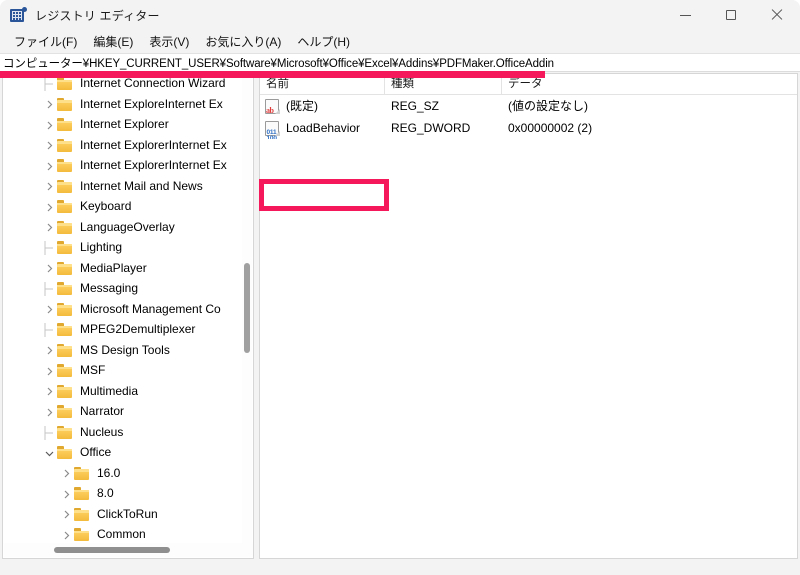 Image resolution: width=800 pixels, height=575 pixels. Describe the element at coordinates (548, 106) in the screenshot. I see `value-data-cell: (値の設定なし)` at that location.